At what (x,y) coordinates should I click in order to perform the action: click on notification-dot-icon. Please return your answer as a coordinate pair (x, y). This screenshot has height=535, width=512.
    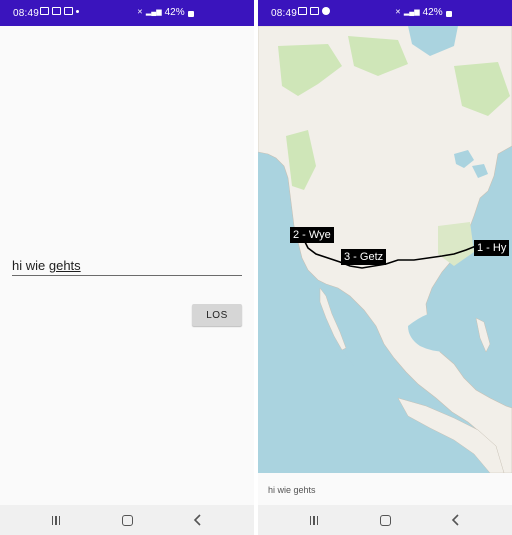
    Looking at the image, I should click on (77, 11).